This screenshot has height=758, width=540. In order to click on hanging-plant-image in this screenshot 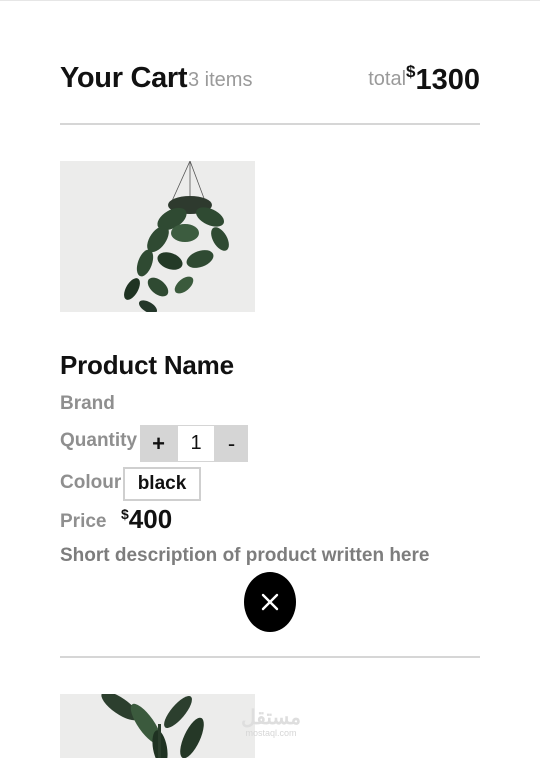, I will do `click(157, 236)`.